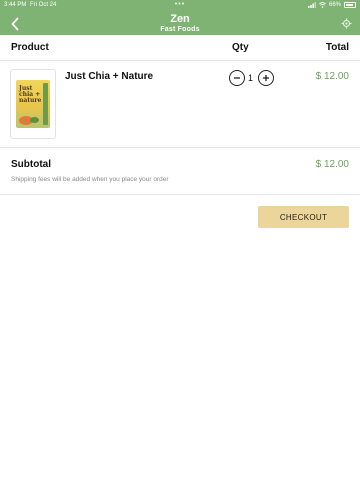 The image size is (360, 480). I want to click on subtotal-label: Subtotal, so click(31, 164).